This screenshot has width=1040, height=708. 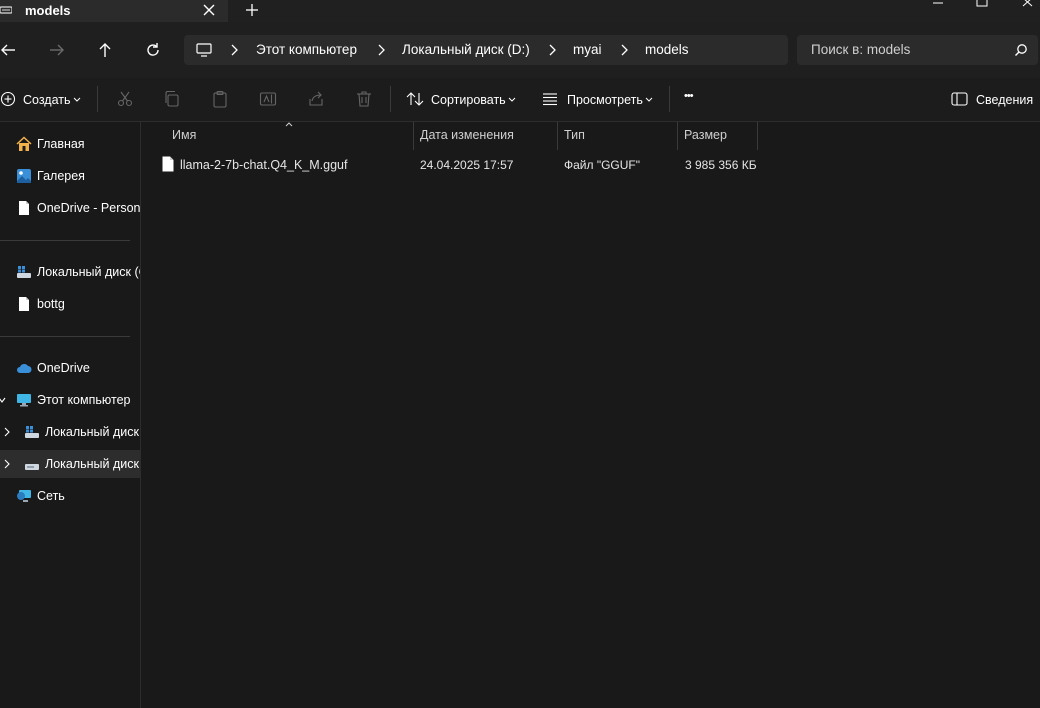 I want to click on cut-icon, so click(x=125, y=99).